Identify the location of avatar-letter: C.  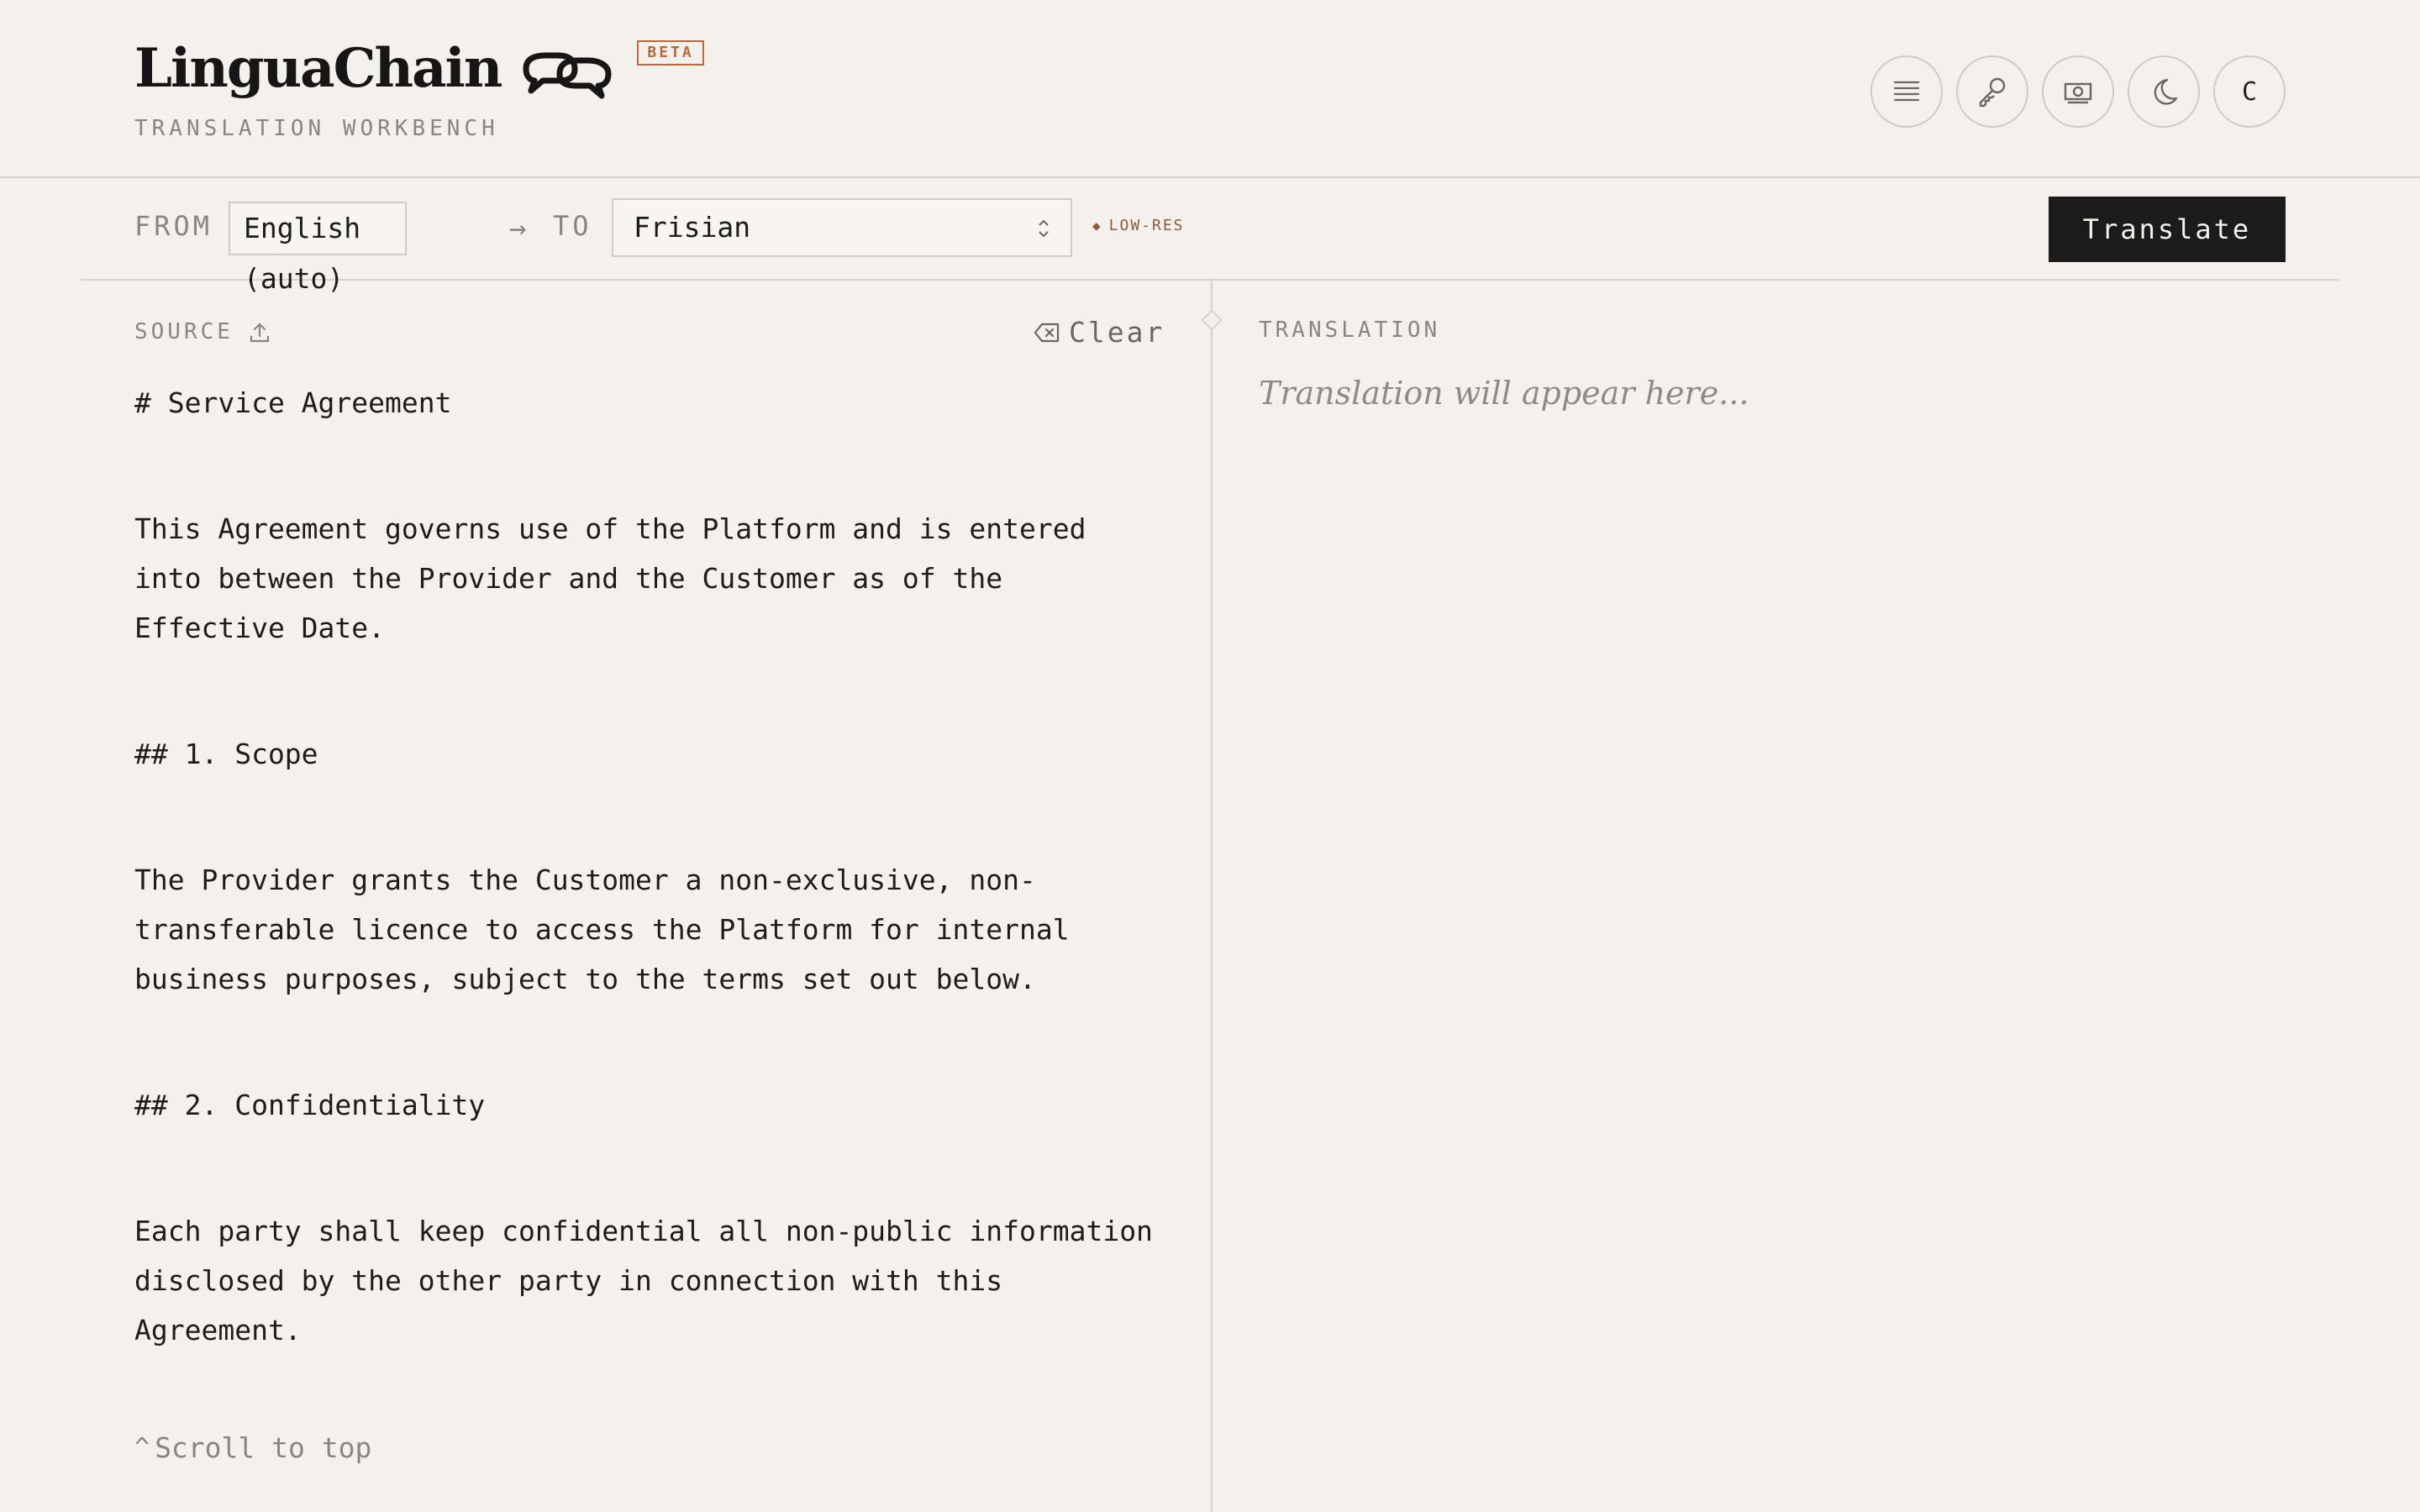
(2249, 91).